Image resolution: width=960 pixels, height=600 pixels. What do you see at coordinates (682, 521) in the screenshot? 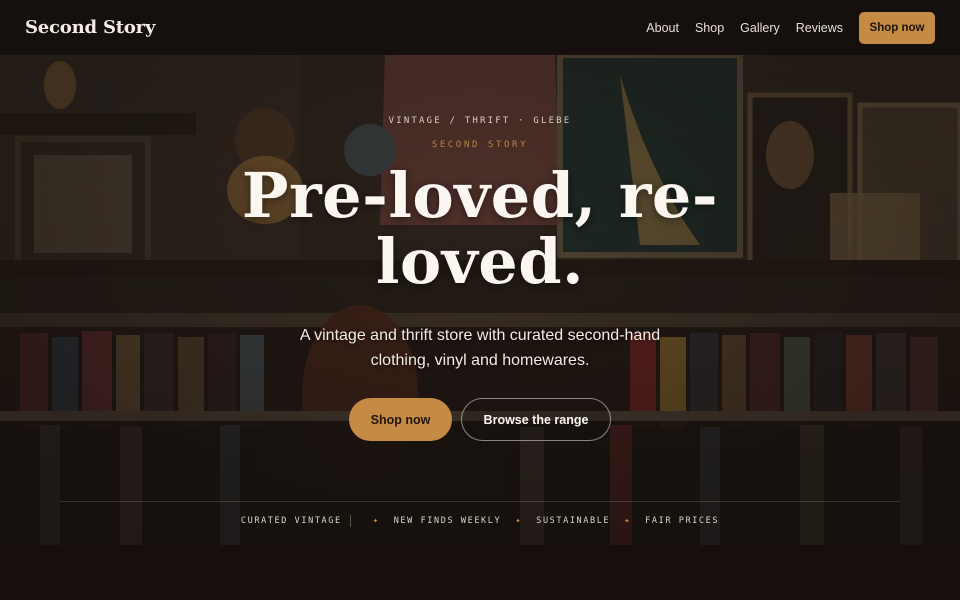
I see `feature-fair-prices: FAIR PRICES` at bounding box center [682, 521].